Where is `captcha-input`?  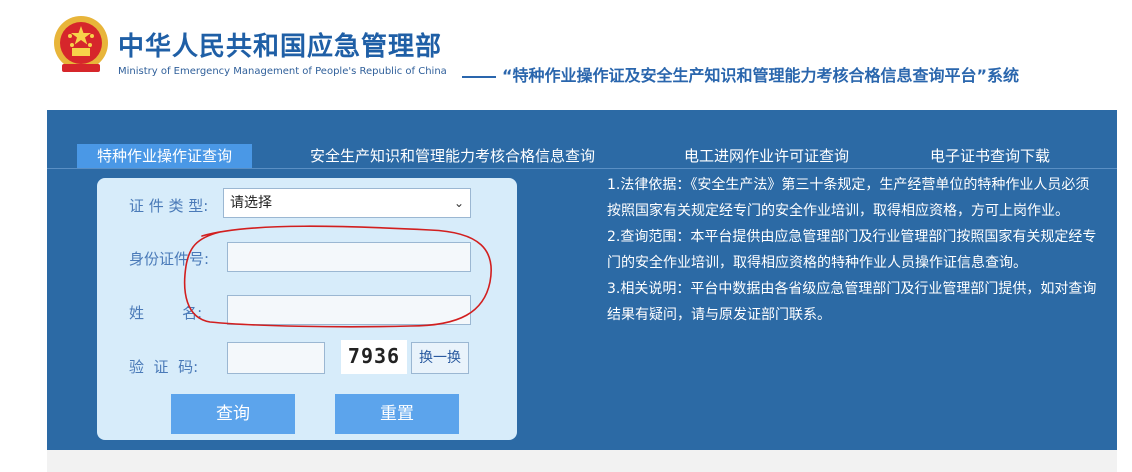
captcha-input is located at coordinates (276, 358).